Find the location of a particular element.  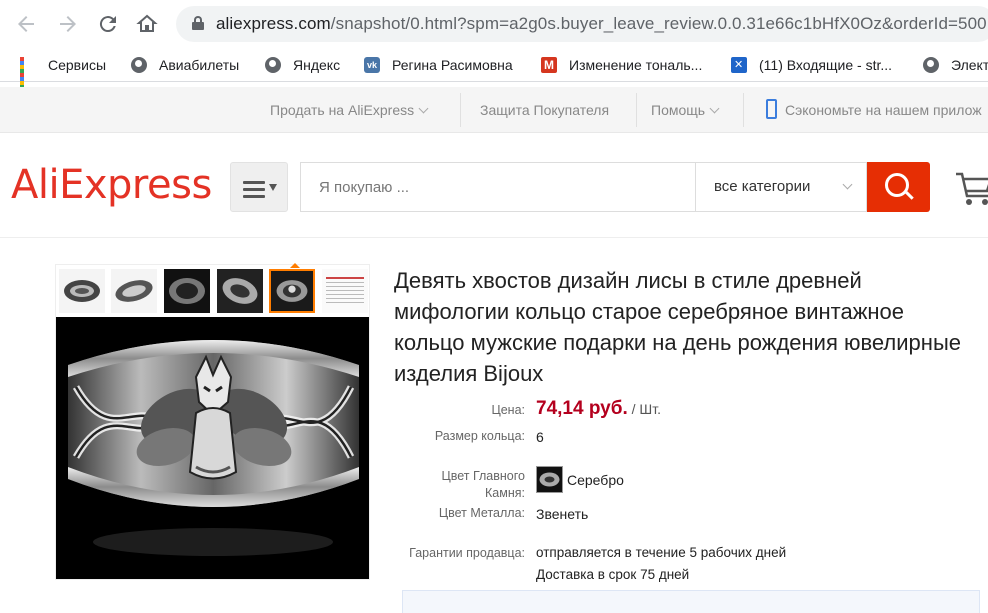

product-main-image is located at coordinates (212, 448).